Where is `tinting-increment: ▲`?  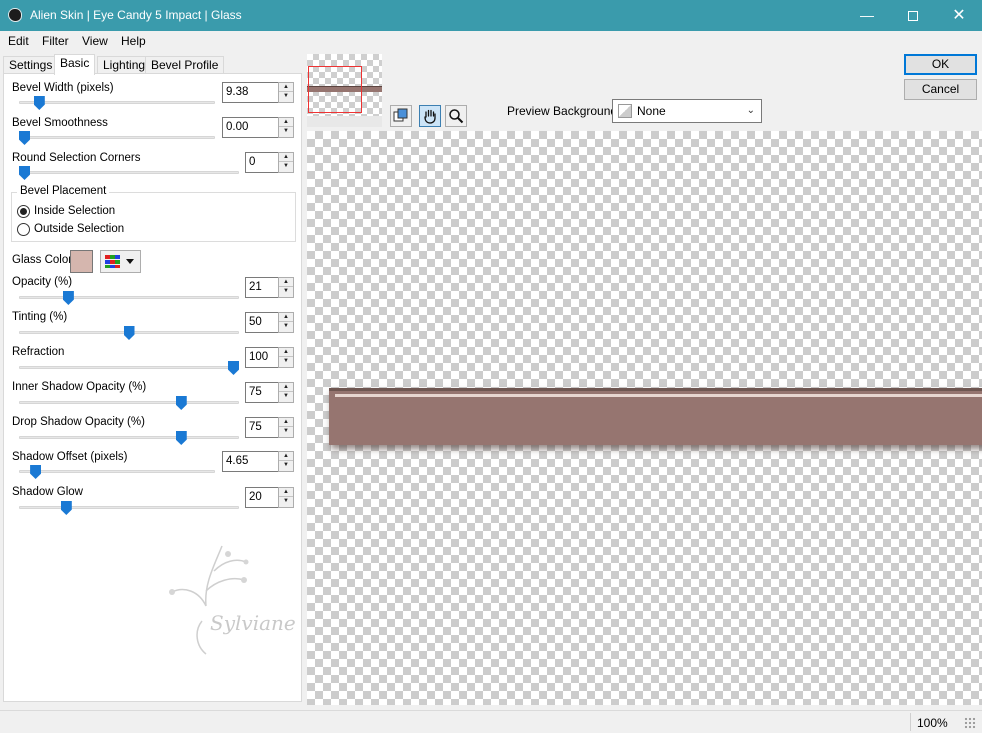
tinting-increment: ▲ is located at coordinates (286, 317).